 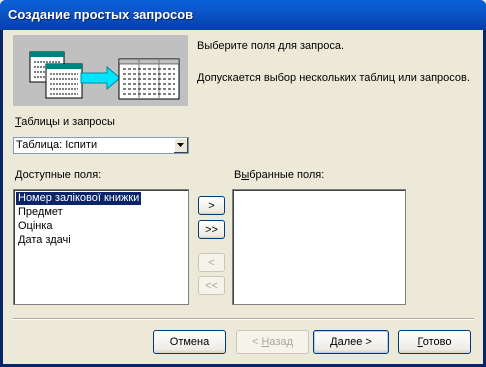 I want to click on remove-all-button: <<, so click(x=211, y=285).